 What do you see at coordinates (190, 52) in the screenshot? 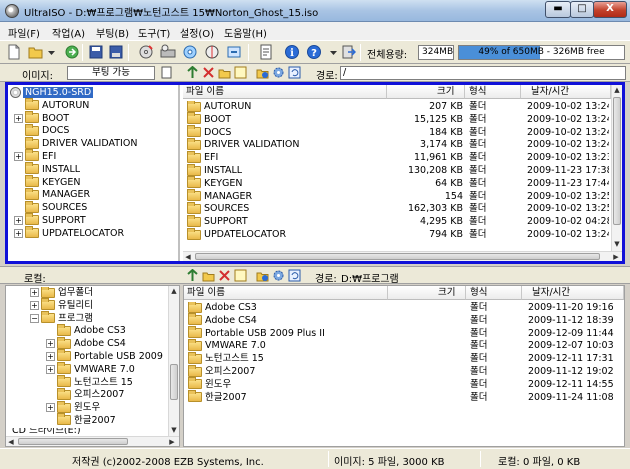
I see `virtual-drive-icon` at bounding box center [190, 52].